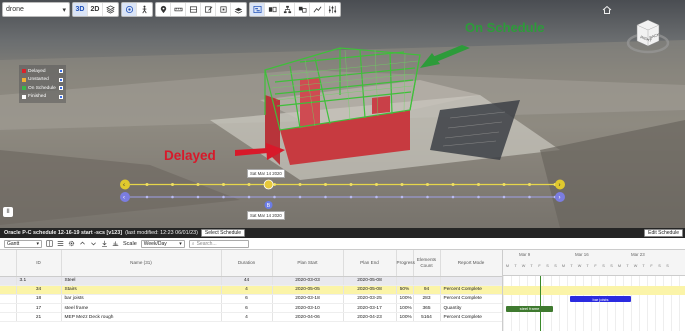  I want to click on column-header: Plan End, so click(370, 263).